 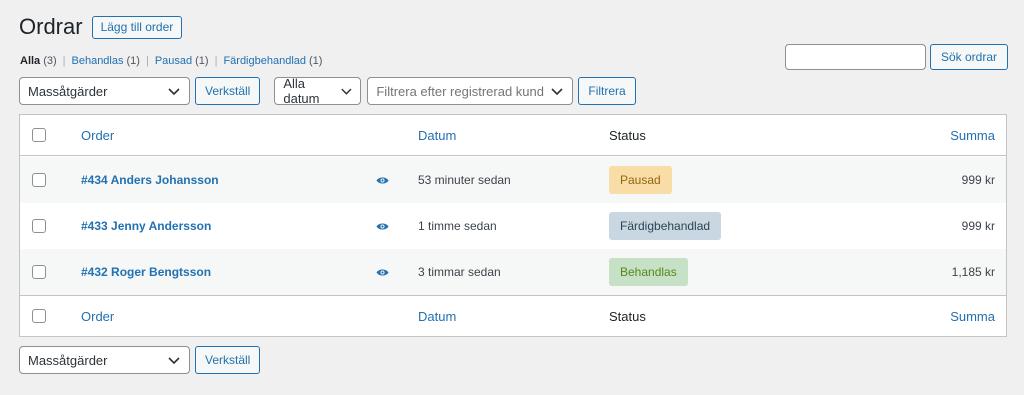 What do you see at coordinates (50, 61) in the screenshot?
I see `view-all-count: (3)` at bounding box center [50, 61].